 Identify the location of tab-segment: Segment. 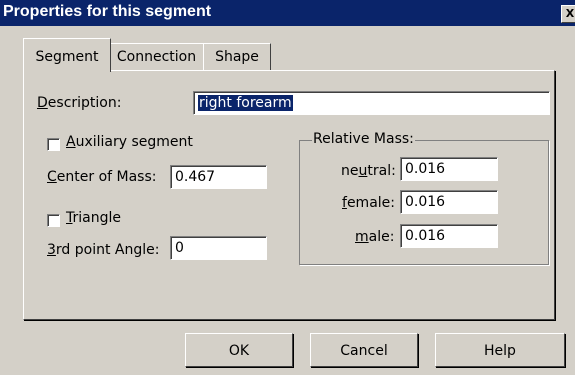
(67, 55).